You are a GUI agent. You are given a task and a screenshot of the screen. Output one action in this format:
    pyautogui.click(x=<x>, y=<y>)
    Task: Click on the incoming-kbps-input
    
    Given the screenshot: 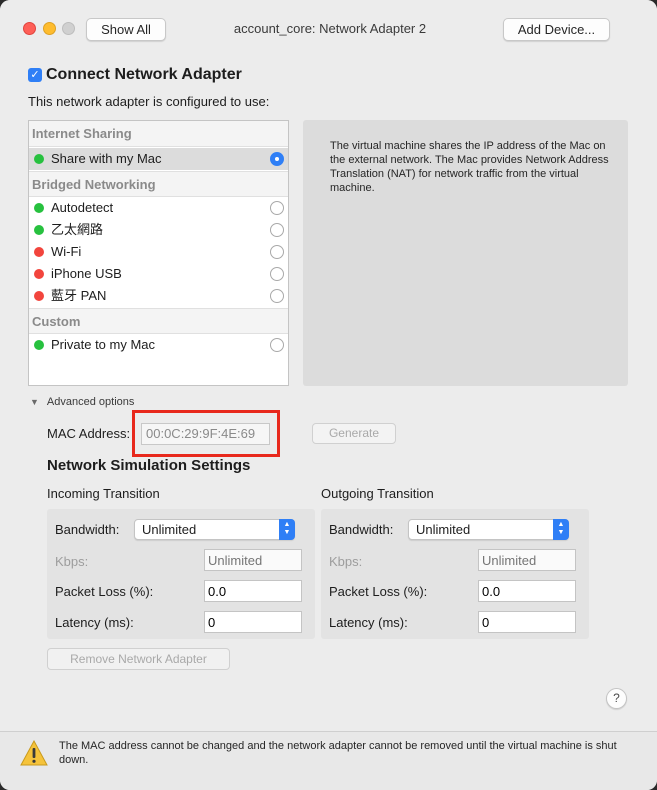 What is the action you would take?
    pyautogui.click(x=253, y=560)
    